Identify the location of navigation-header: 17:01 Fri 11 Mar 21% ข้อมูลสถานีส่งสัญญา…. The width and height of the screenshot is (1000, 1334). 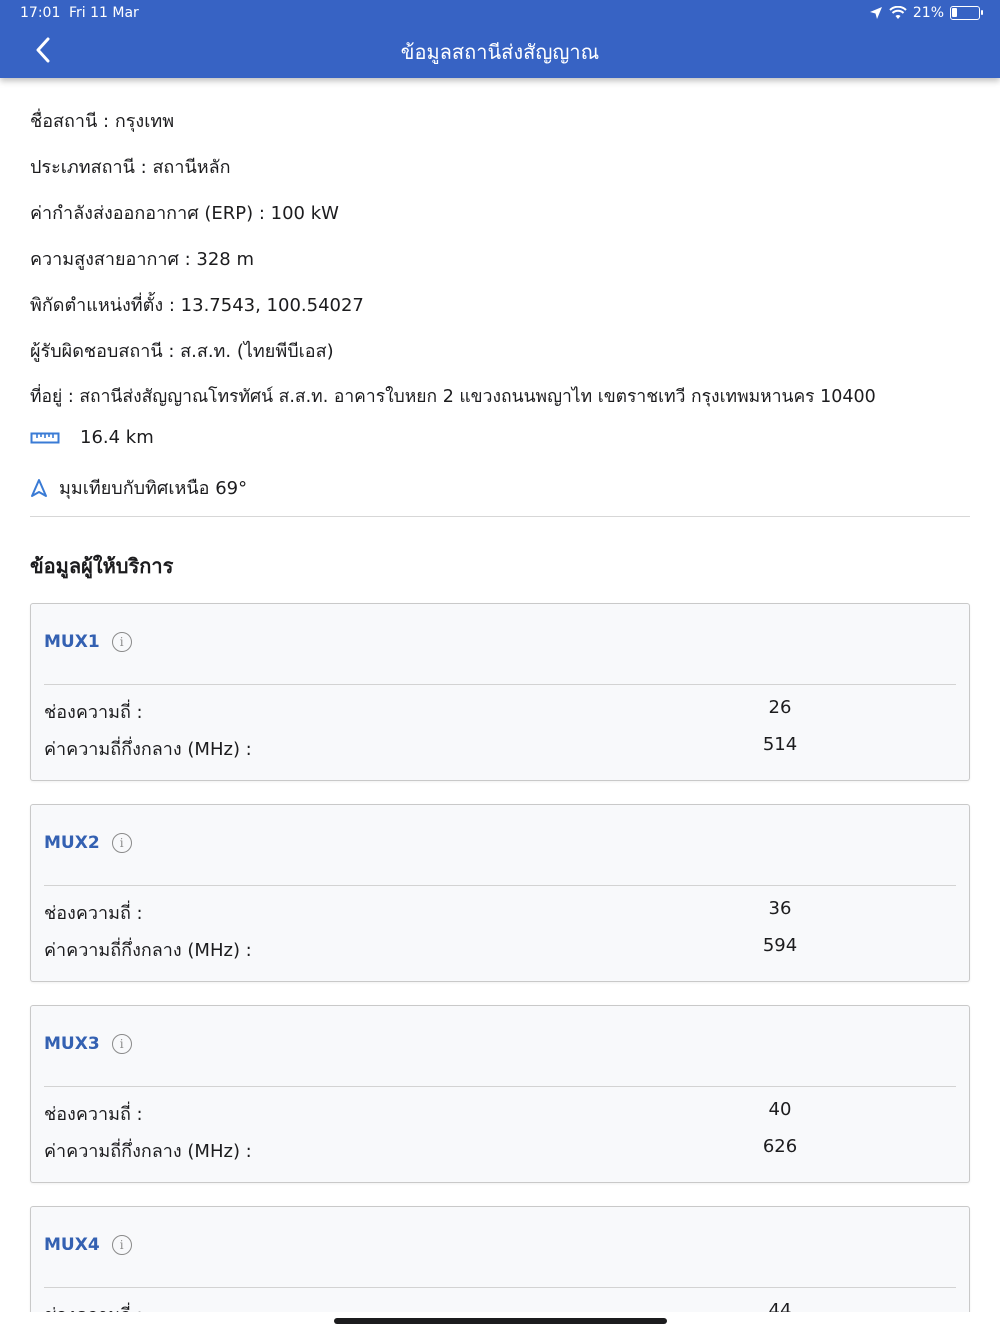
(500, 39).